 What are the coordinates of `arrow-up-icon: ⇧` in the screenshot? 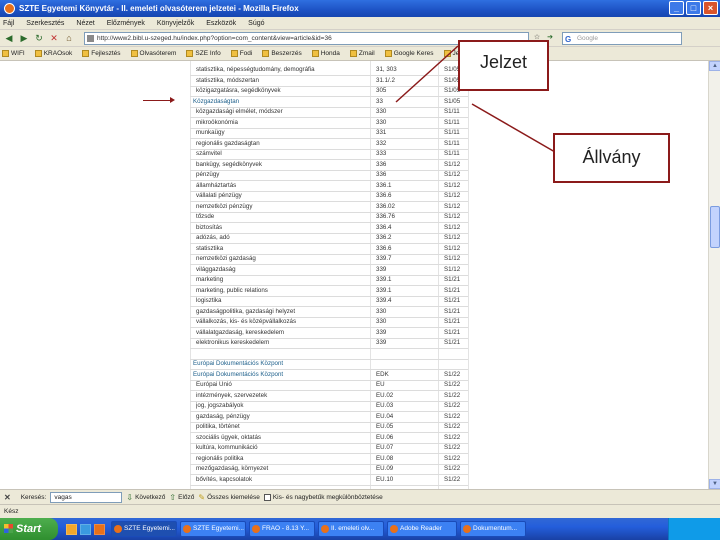 It's located at (173, 497).